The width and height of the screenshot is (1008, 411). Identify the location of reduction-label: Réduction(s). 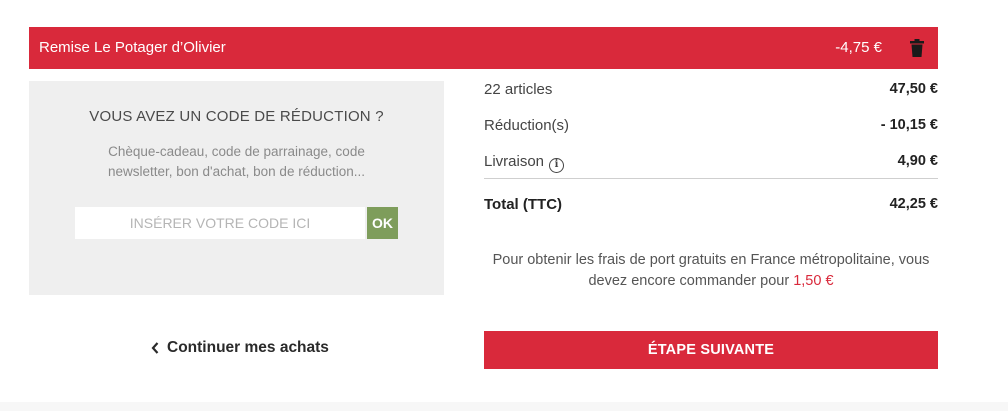
(527, 125).